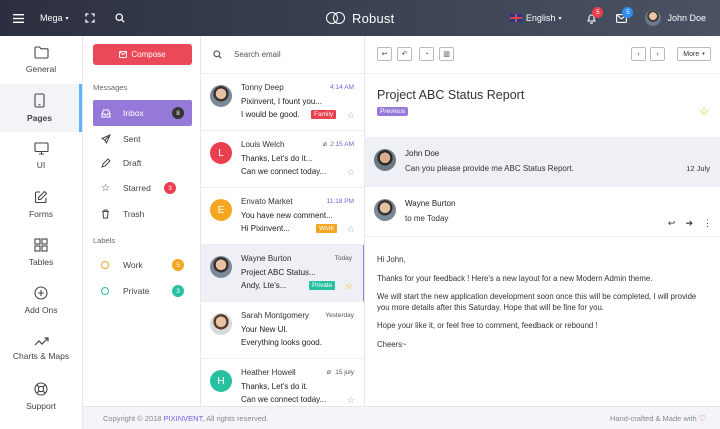 The image size is (720, 429). Describe the element at coordinates (41, 156) in the screenshot. I see `menu-item-ui: UI` at that location.